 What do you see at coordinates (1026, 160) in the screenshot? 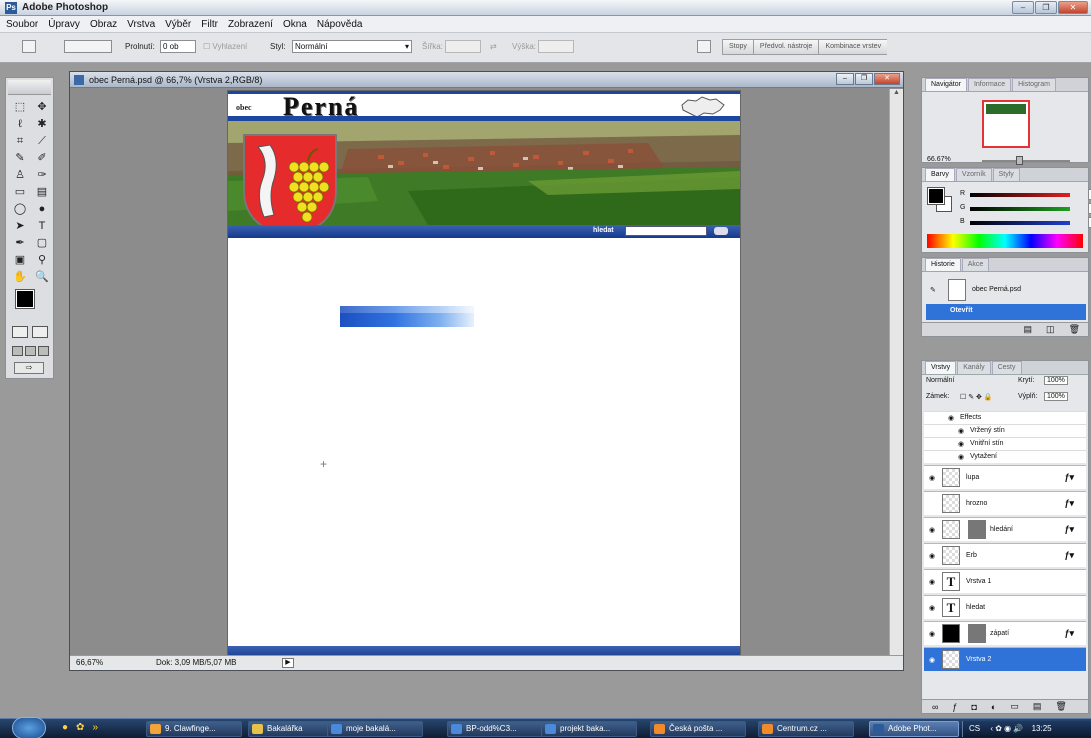
I see `navigator-zoom-slider` at bounding box center [1026, 160].